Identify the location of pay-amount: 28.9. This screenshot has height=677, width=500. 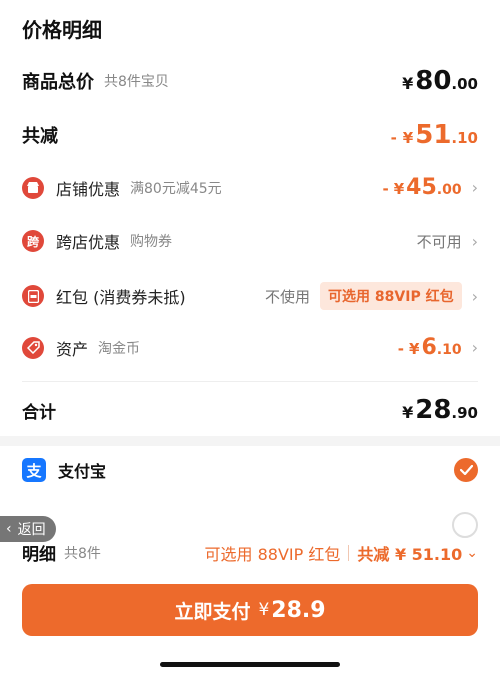
(298, 610).